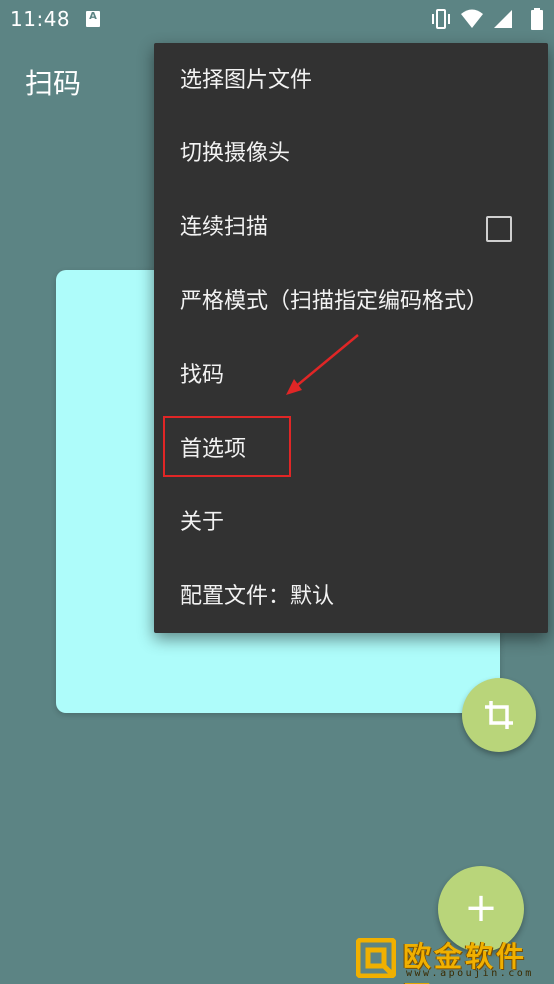 Image resolution: width=554 pixels, height=984 pixels. What do you see at coordinates (257, 596) in the screenshot?
I see `menu-item-label: 配置文件：默认` at bounding box center [257, 596].